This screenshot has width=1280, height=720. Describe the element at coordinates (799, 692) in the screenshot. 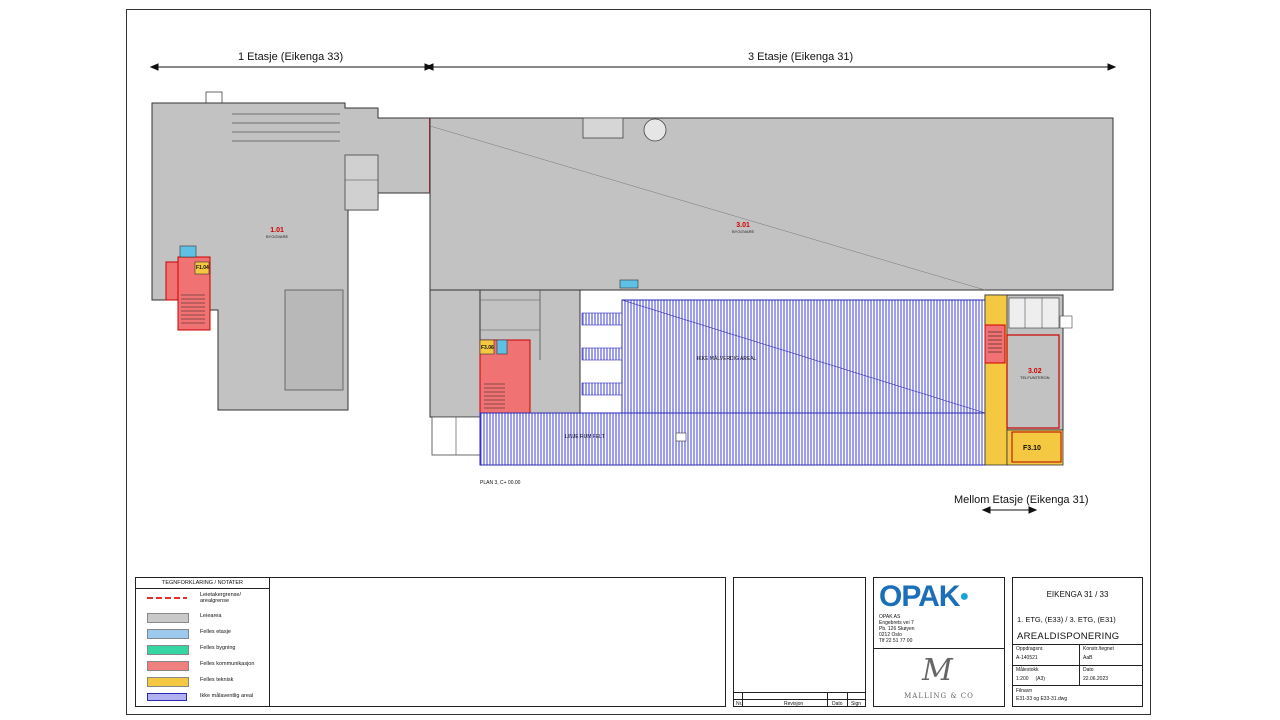

I see `revision-divider` at that location.